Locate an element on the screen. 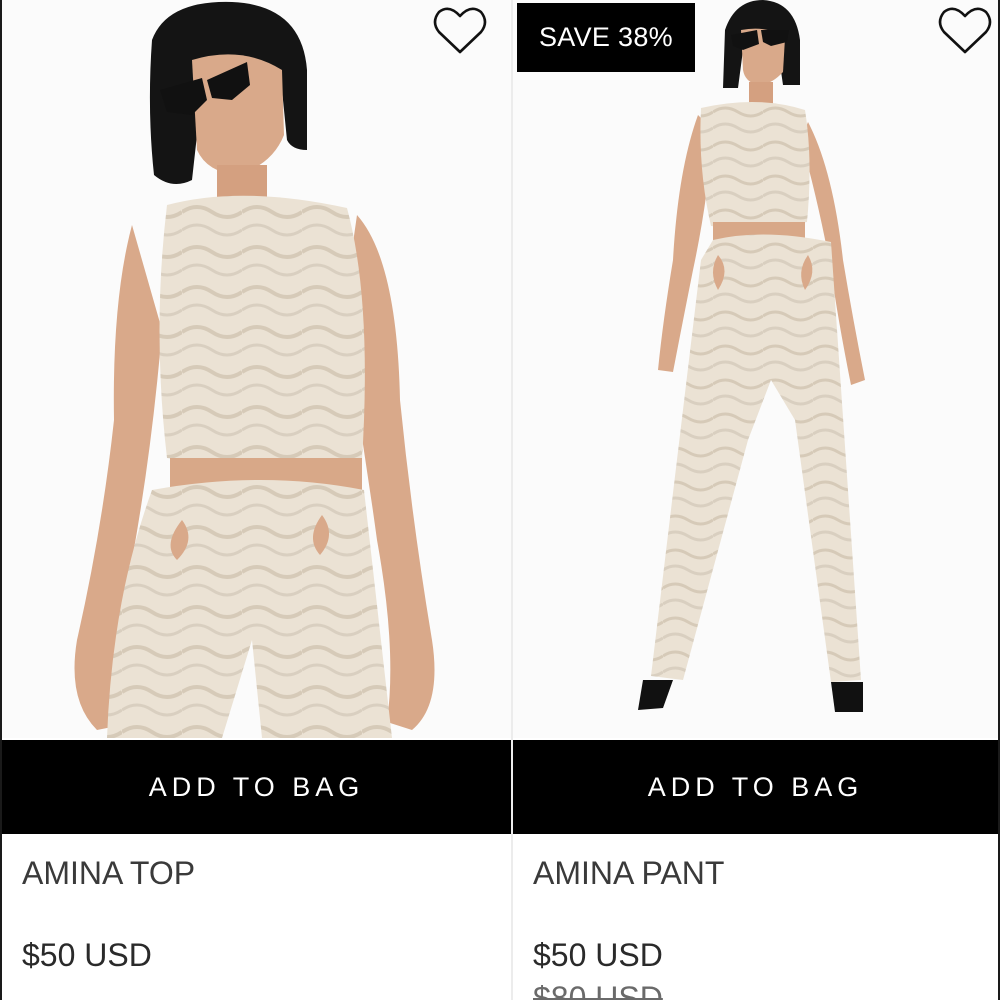  sale-badge: SAVE 38% is located at coordinates (606, 37).